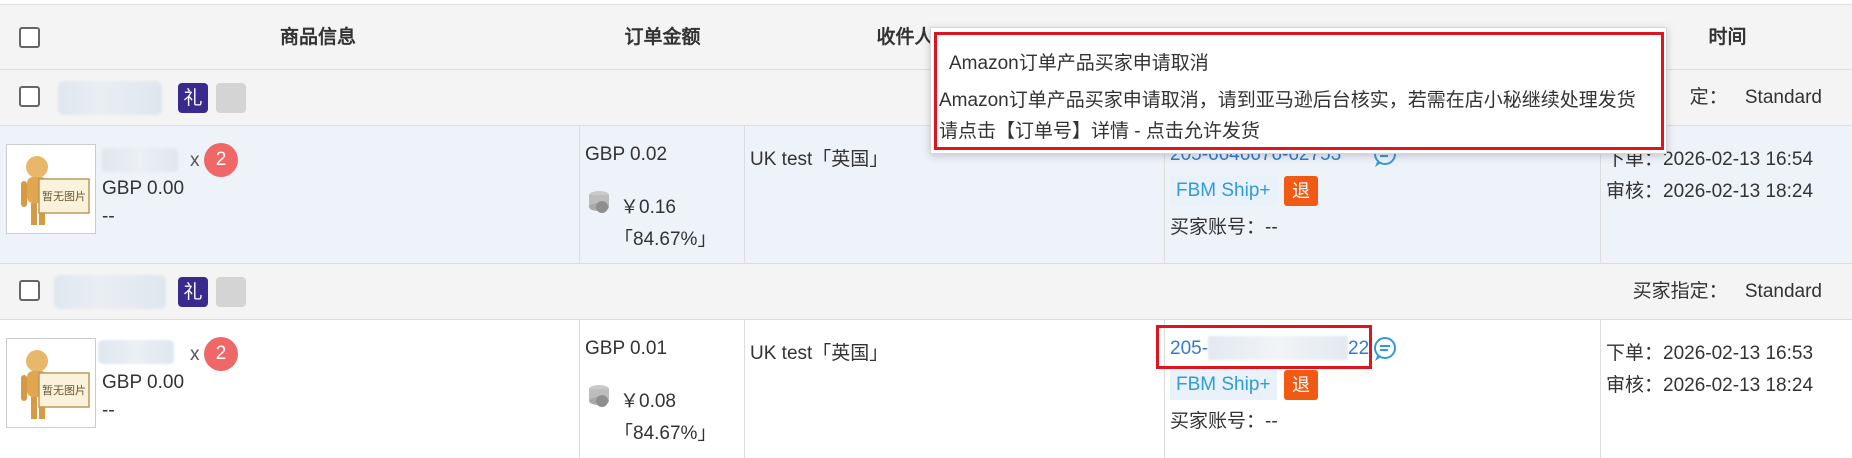 The width and height of the screenshot is (1852, 458). What do you see at coordinates (1708, 97) in the screenshot?
I see `buyer-spec-label: 定：` at bounding box center [1708, 97].